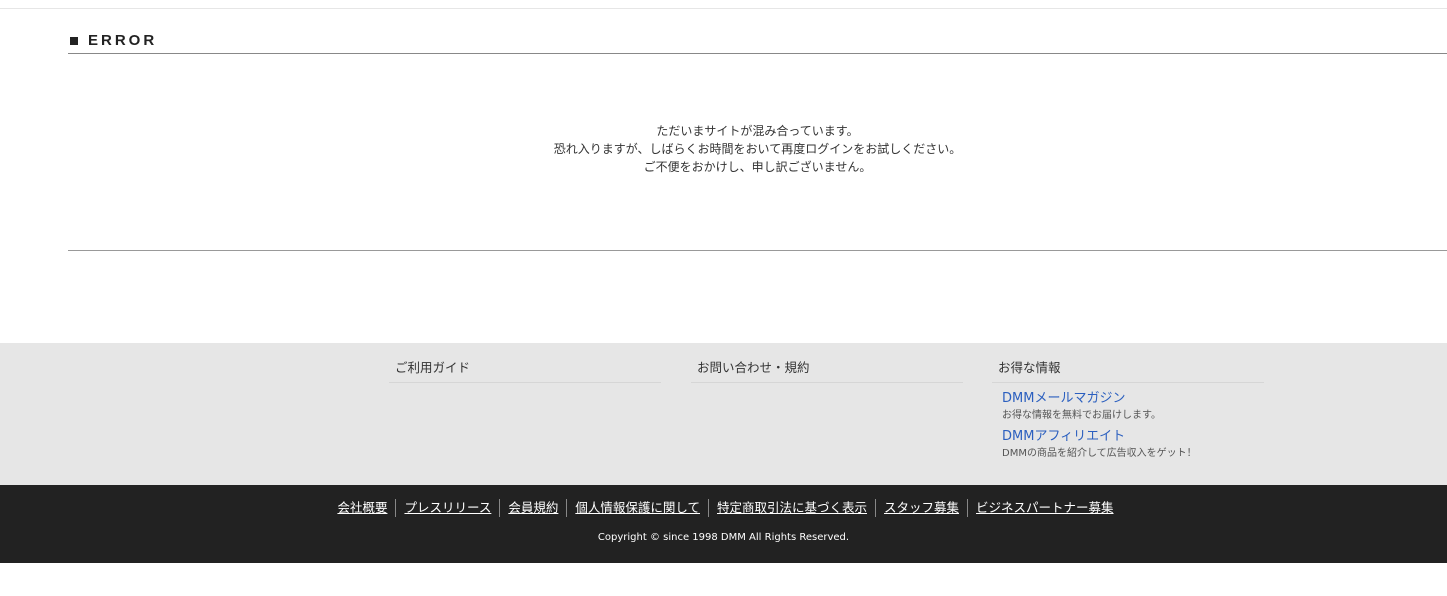  I want to click on footer-link-partner: ビジネスパートナー募集, so click(1044, 508).